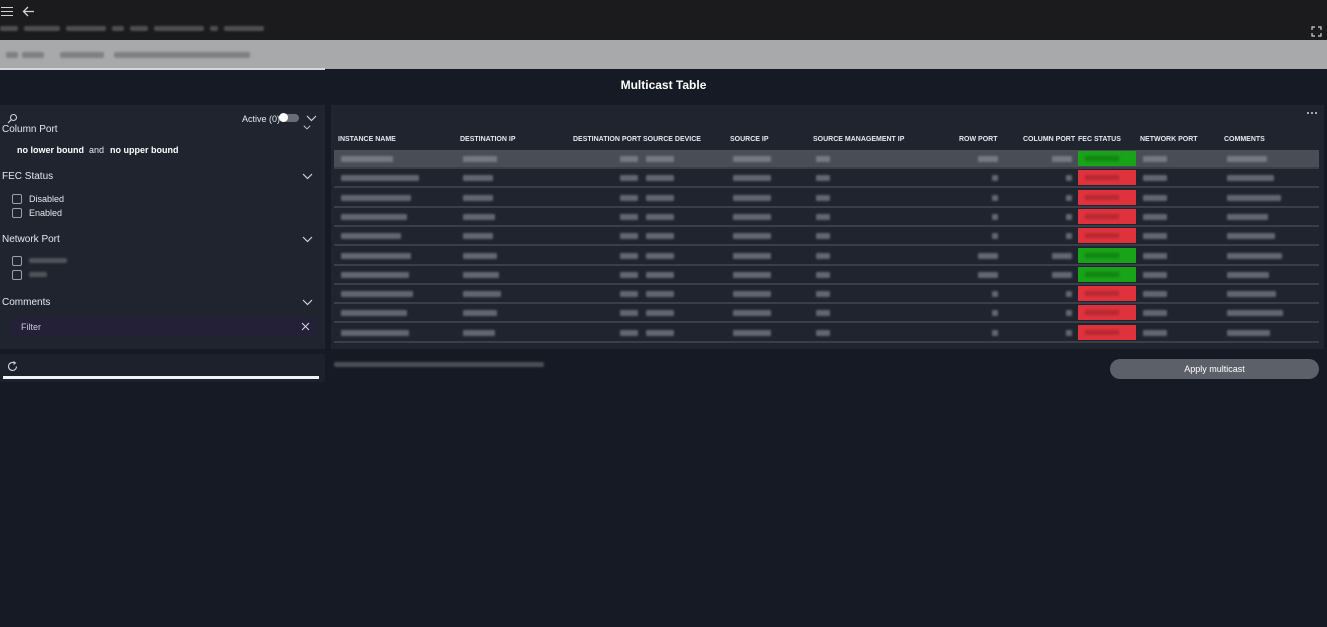  What do you see at coordinates (144, 150) in the screenshot?
I see `upper-bound-value: no upper bound` at bounding box center [144, 150].